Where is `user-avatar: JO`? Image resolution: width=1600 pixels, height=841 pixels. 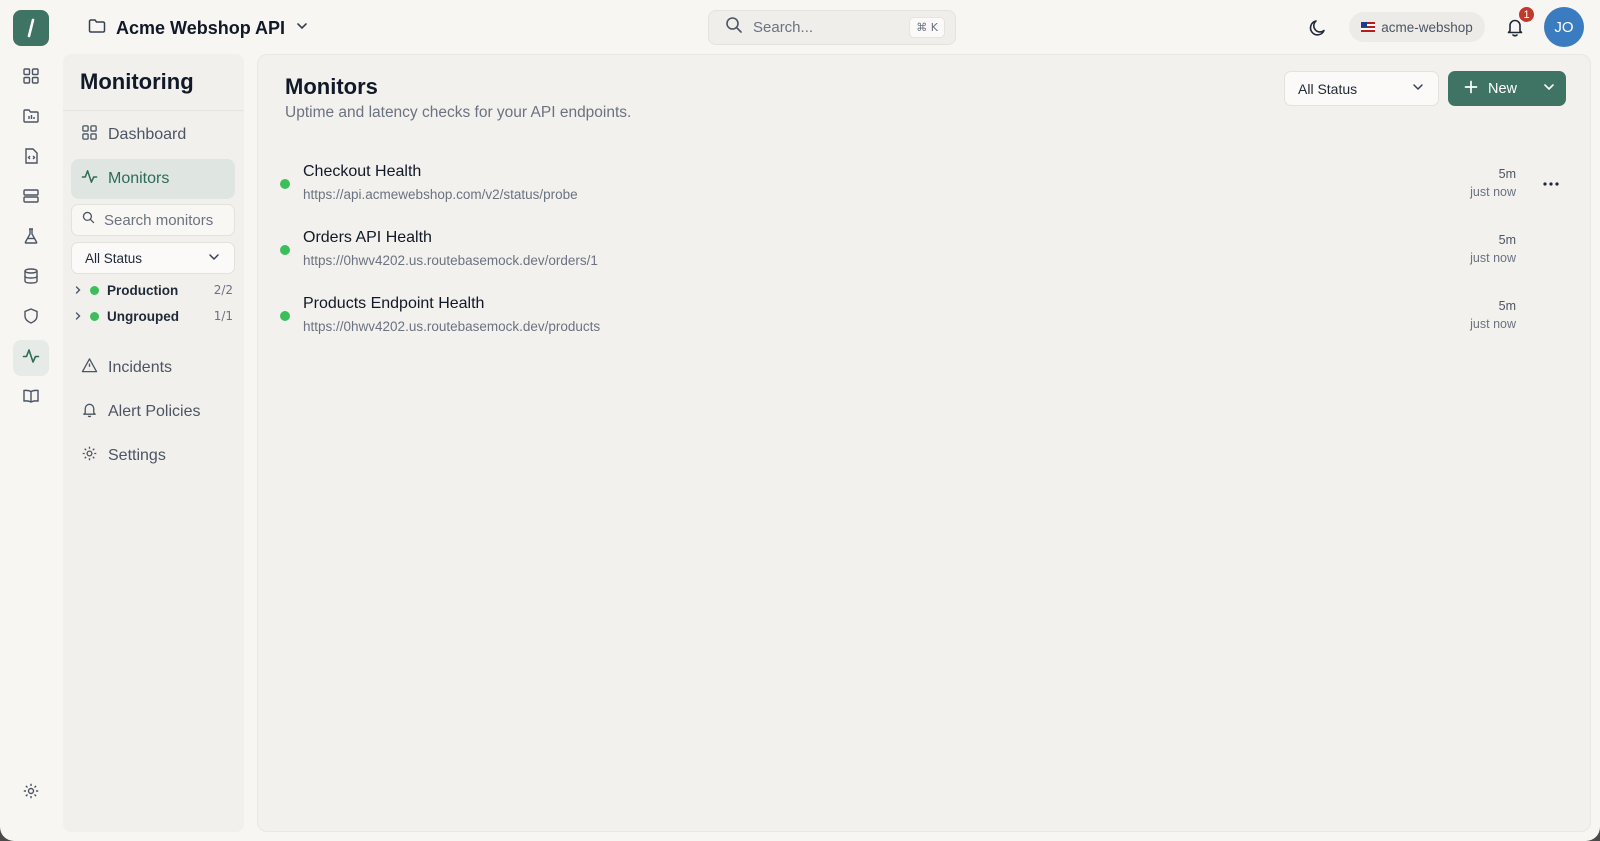 user-avatar: JO is located at coordinates (1564, 27).